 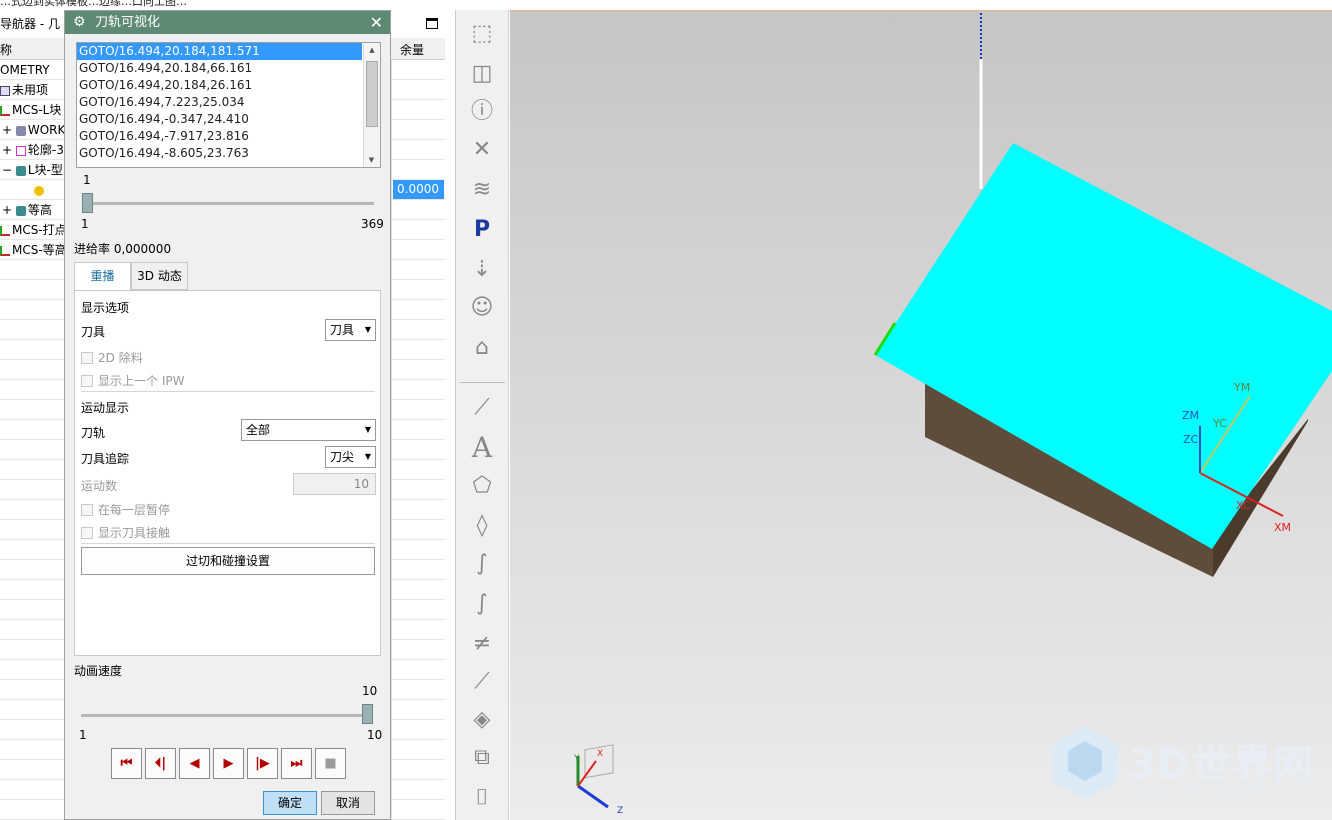 I want to click on list-item: GOTO/16.494,20.184,181.571, so click(x=219, y=51).